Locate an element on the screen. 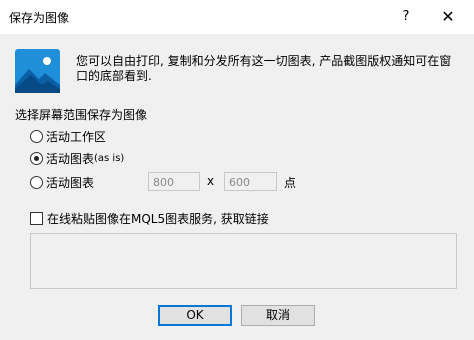 This screenshot has width=474, height=340. radio-label-suffix: (as is) is located at coordinates (109, 158).